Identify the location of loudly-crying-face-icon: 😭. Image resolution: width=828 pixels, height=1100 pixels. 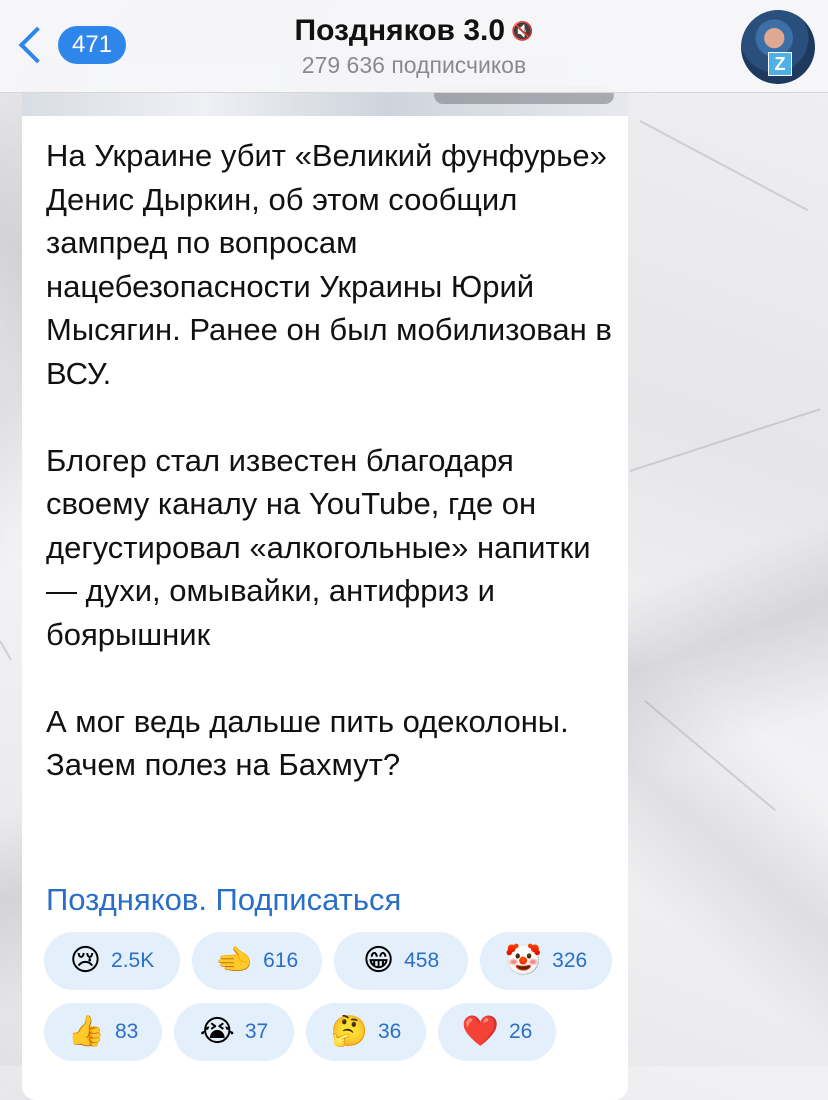
(217, 1031).